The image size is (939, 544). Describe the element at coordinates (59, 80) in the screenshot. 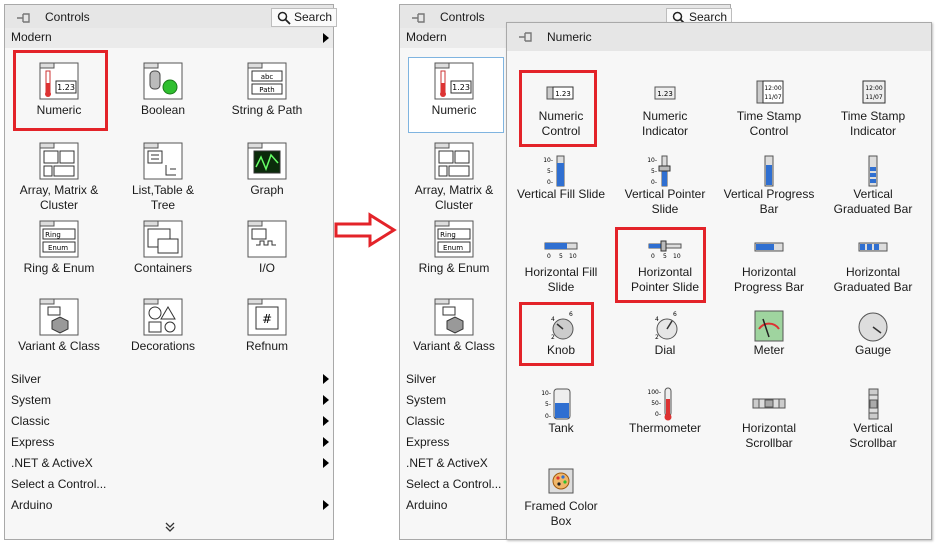

I see `numeric-folder-icon: 1.23` at that location.